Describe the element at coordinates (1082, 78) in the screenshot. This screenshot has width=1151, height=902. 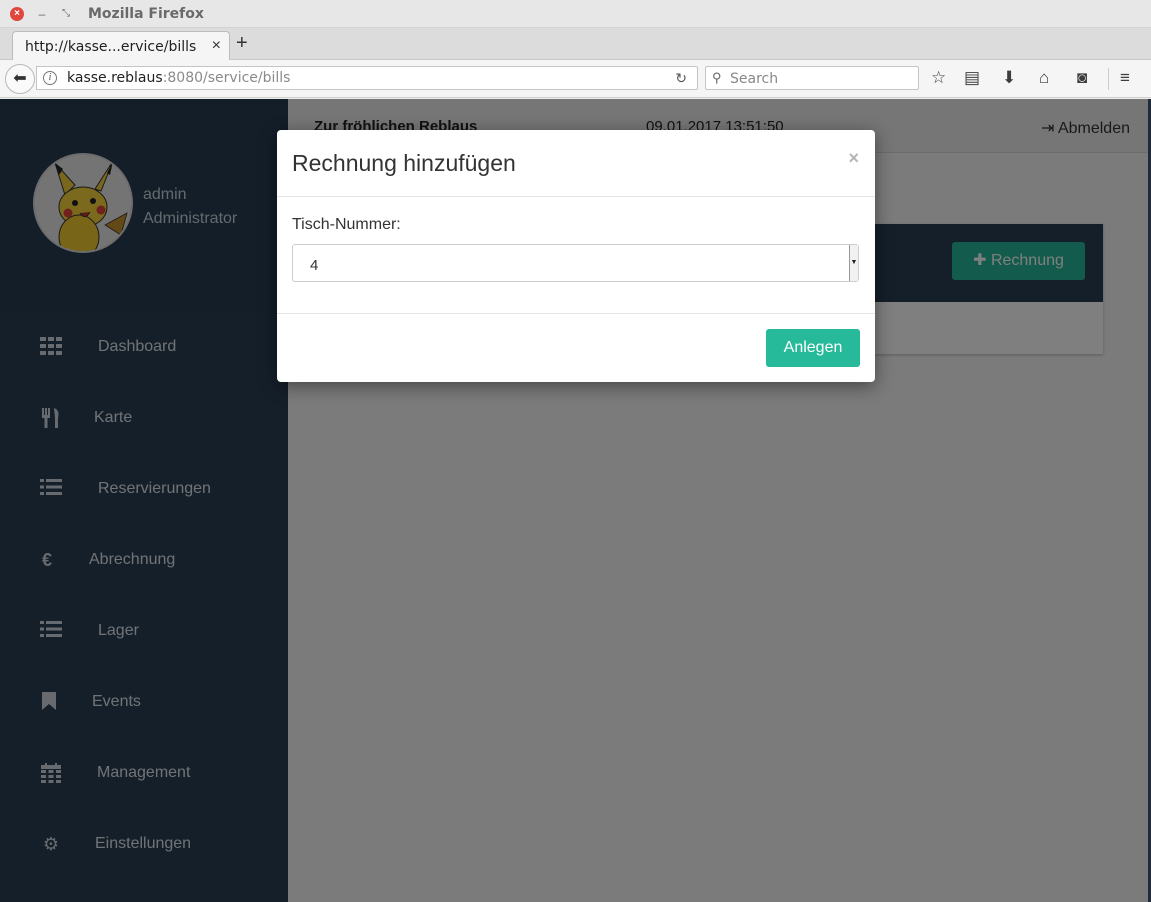
I see `pocket-icon: ◙` at that location.